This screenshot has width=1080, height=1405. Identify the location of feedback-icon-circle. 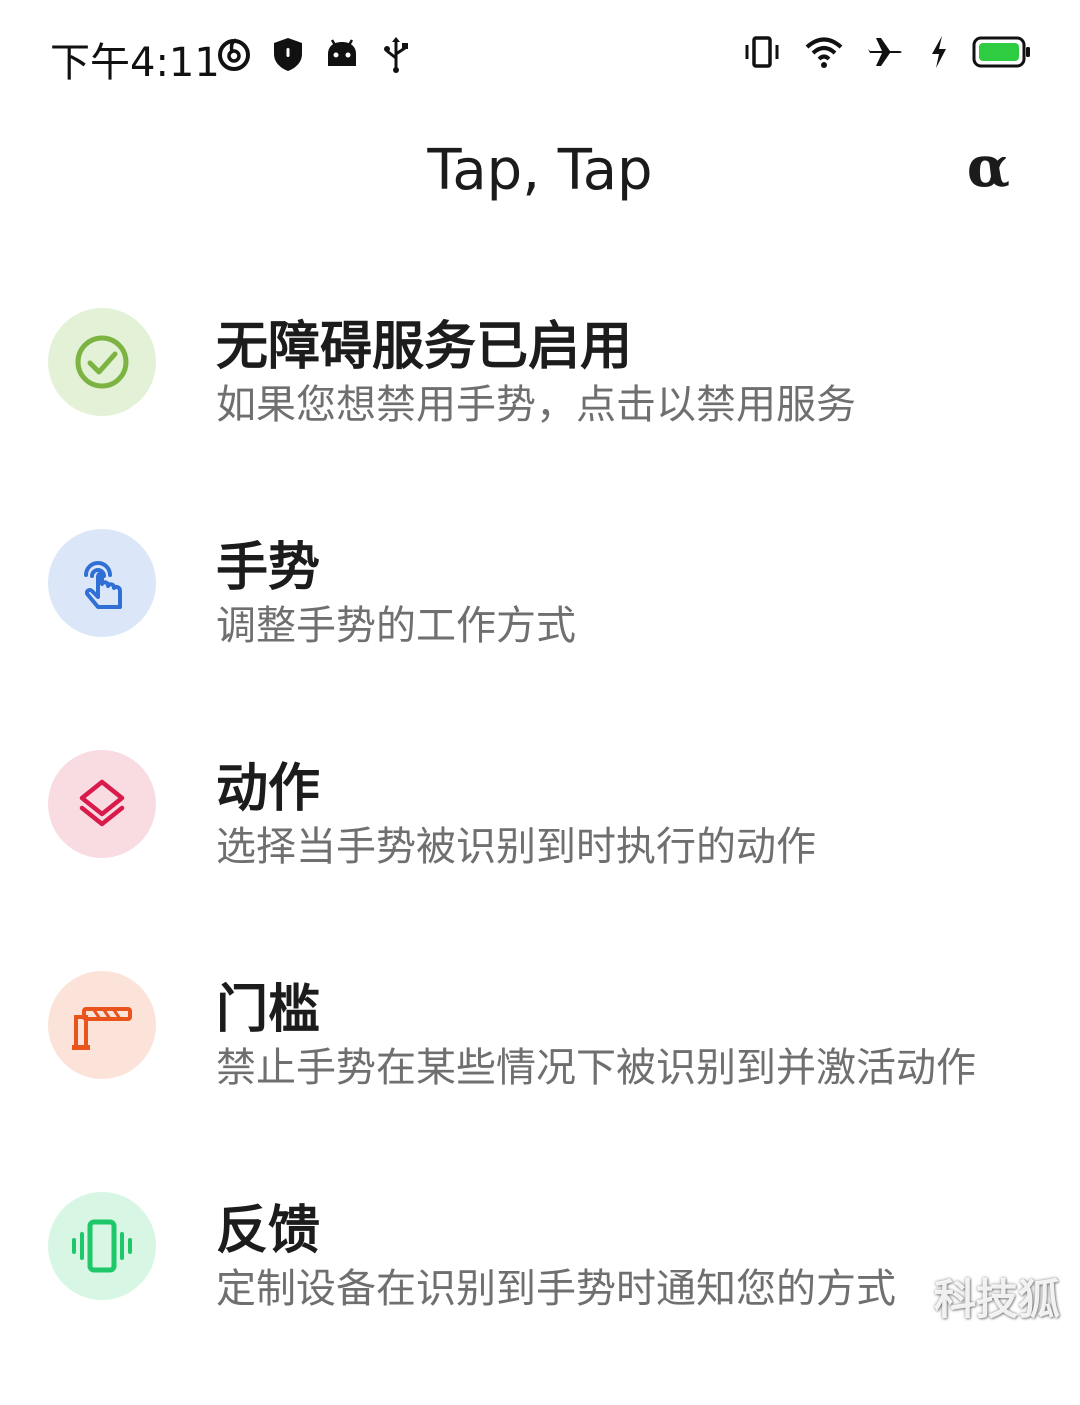
(102, 1246).